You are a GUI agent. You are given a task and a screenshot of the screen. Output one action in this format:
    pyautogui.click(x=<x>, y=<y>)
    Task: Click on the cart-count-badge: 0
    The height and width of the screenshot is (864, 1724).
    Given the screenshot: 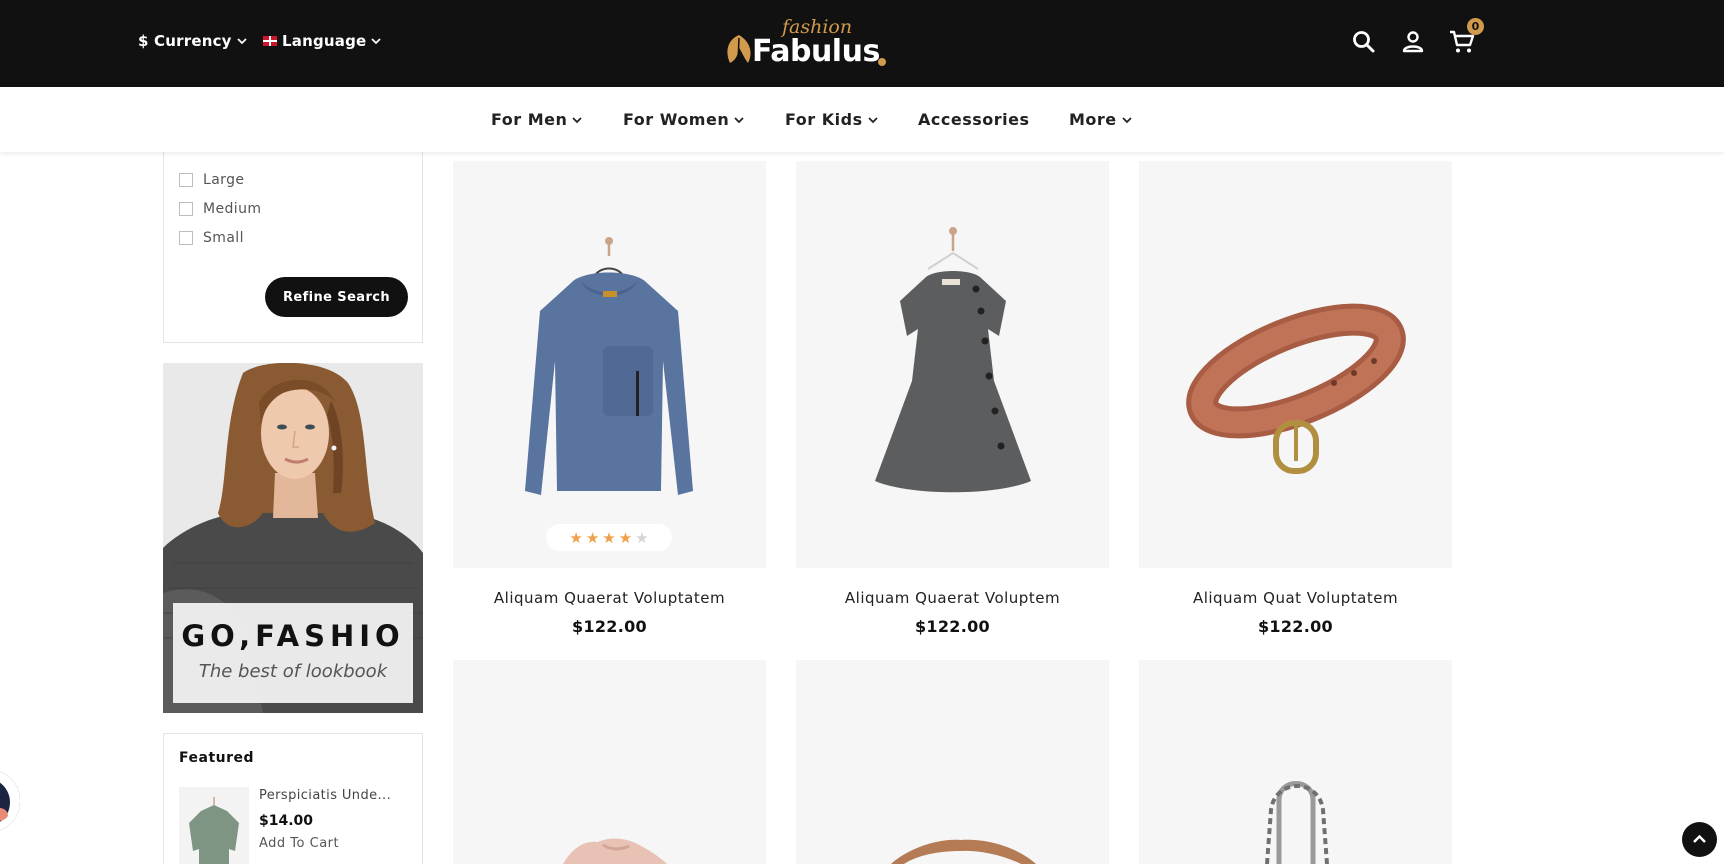 What is the action you would take?
    pyautogui.click(x=1475, y=26)
    